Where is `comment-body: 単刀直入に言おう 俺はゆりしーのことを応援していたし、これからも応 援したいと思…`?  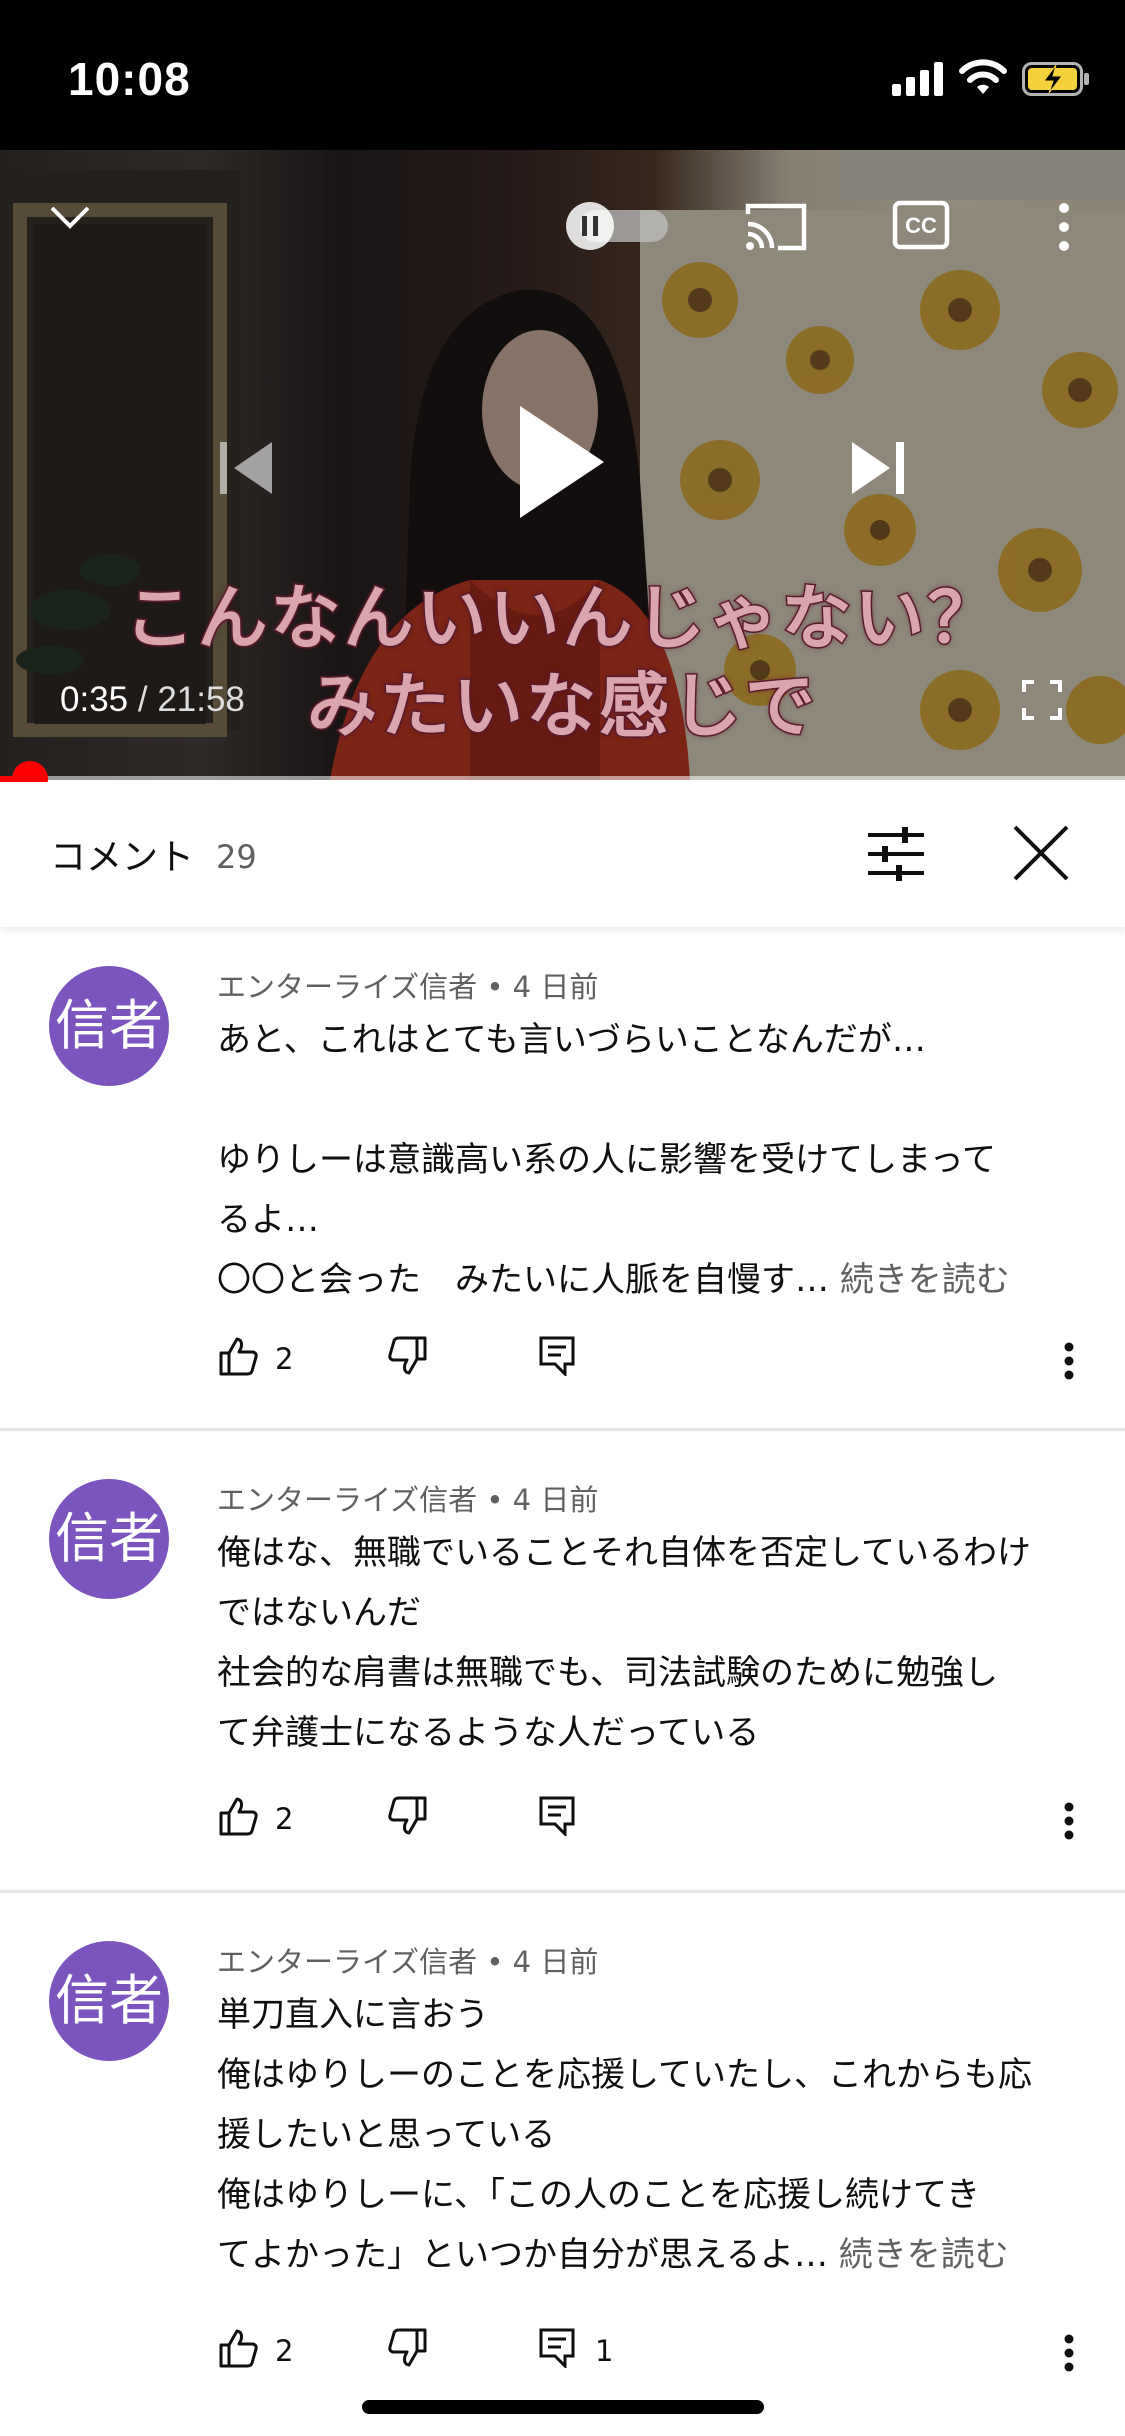 comment-body: 単刀直入に言おう 俺はゆりしーのことを応援していたし、これからも応 援したいと思… is located at coordinates (652, 2135).